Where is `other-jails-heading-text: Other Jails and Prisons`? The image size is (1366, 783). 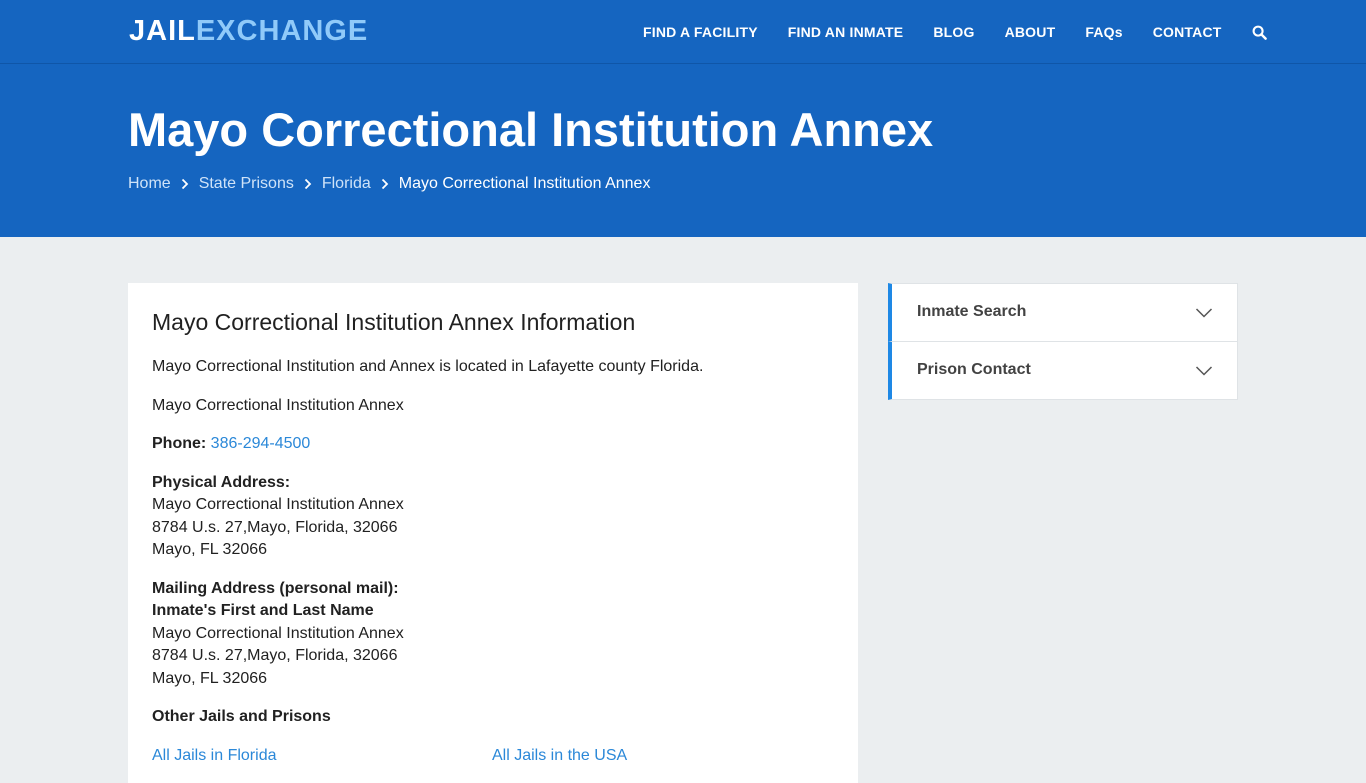
other-jails-heading-text: Other Jails and Prisons is located at coordinates (241, 716).